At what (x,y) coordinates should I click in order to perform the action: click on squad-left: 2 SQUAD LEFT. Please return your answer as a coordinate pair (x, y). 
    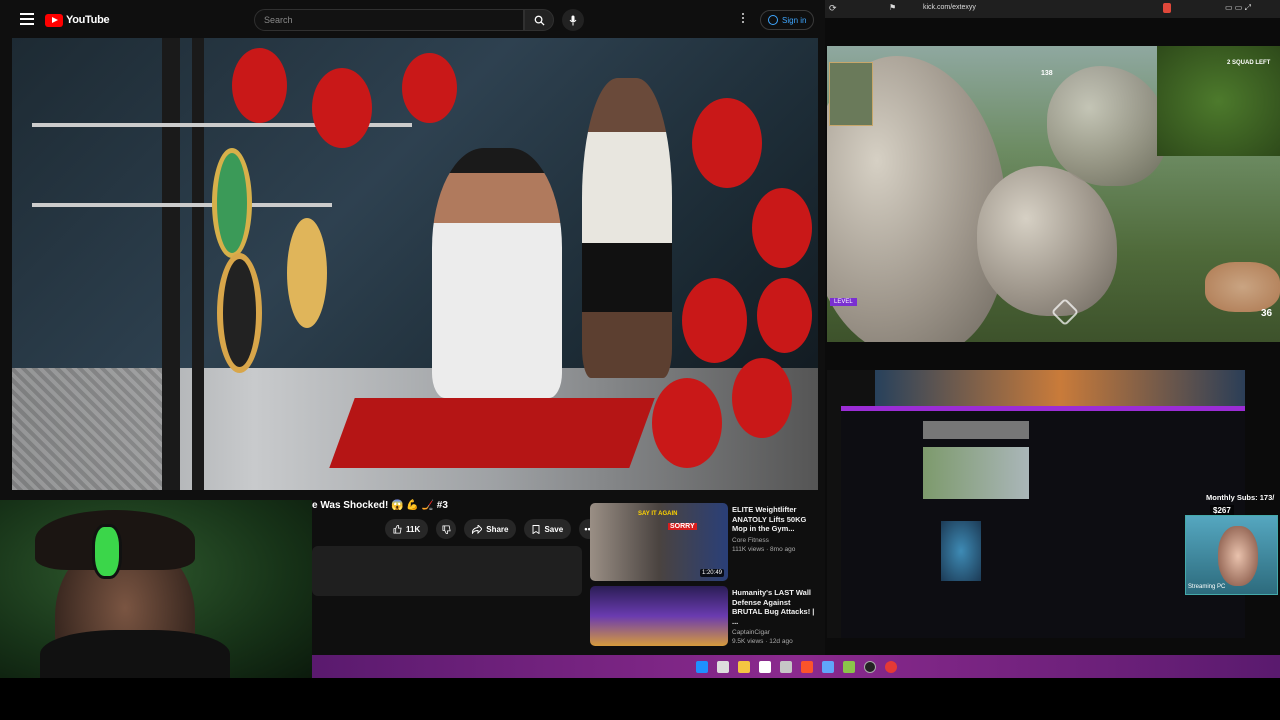
    Looking at the image, I should click on (1249, 63).